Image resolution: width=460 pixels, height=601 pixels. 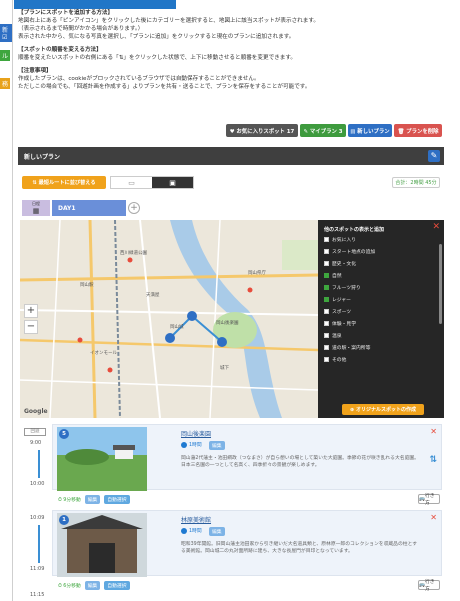 What do you see at coordinates (87, 285) in the screenshot?
I see `map-label: 岡山駅` at bounding box center [87, 285].